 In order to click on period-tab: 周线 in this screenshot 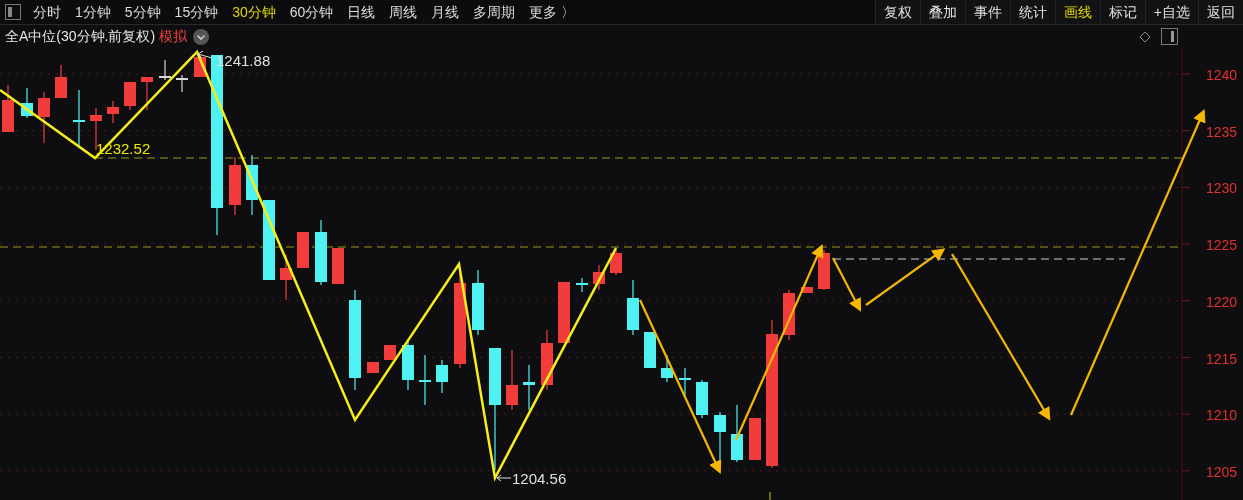, I will do `click(403, 12)`.